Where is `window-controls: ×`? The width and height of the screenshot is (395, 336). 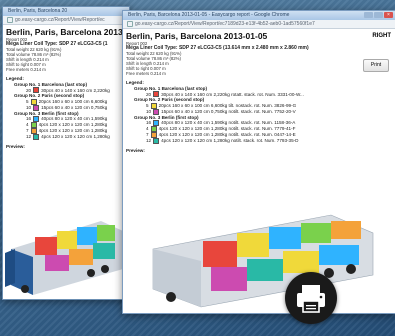 window-controls: × is located at coordinates (378, 15).